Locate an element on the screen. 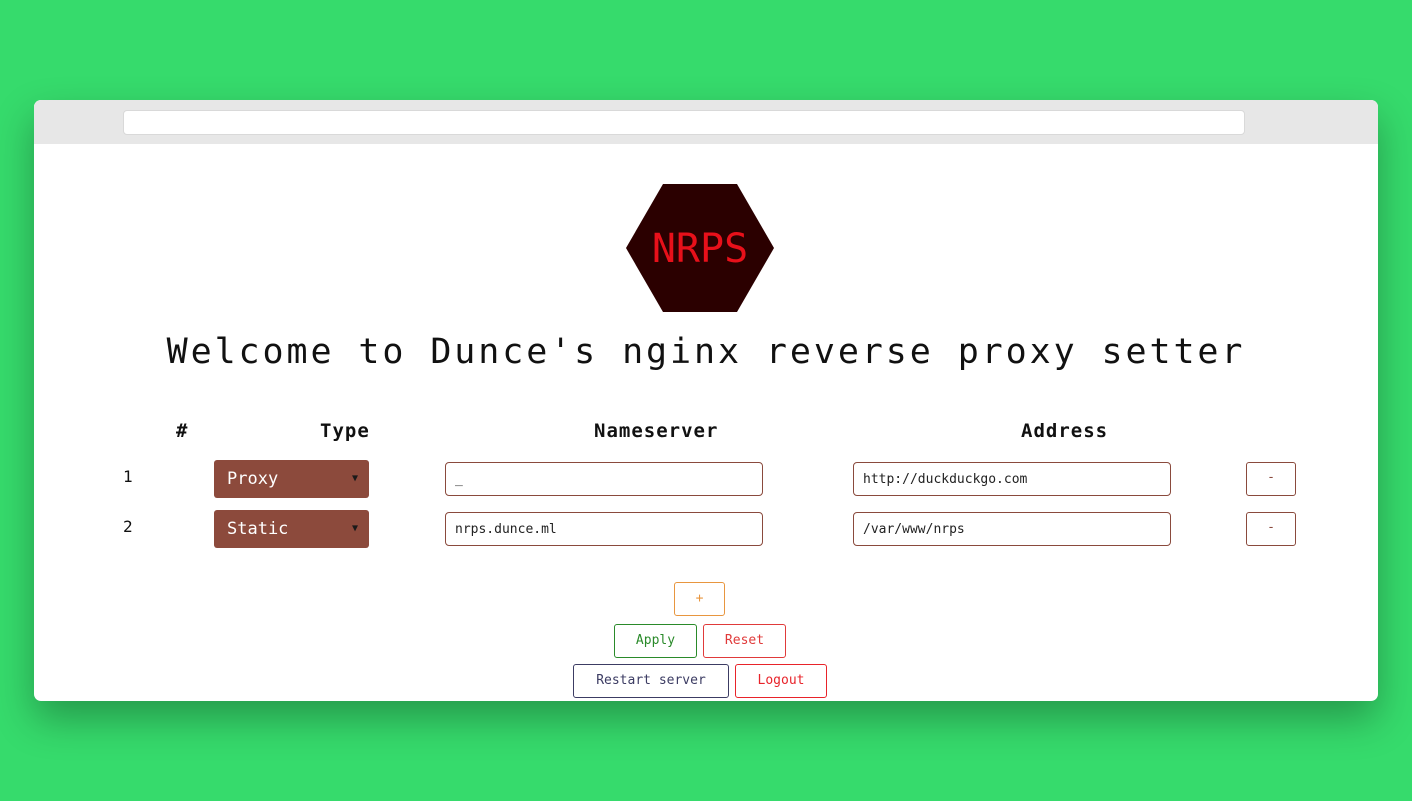 The height and width of the screenshot is (801, 1412). type-select-value: Proxy is located at coordinates (253, 479).